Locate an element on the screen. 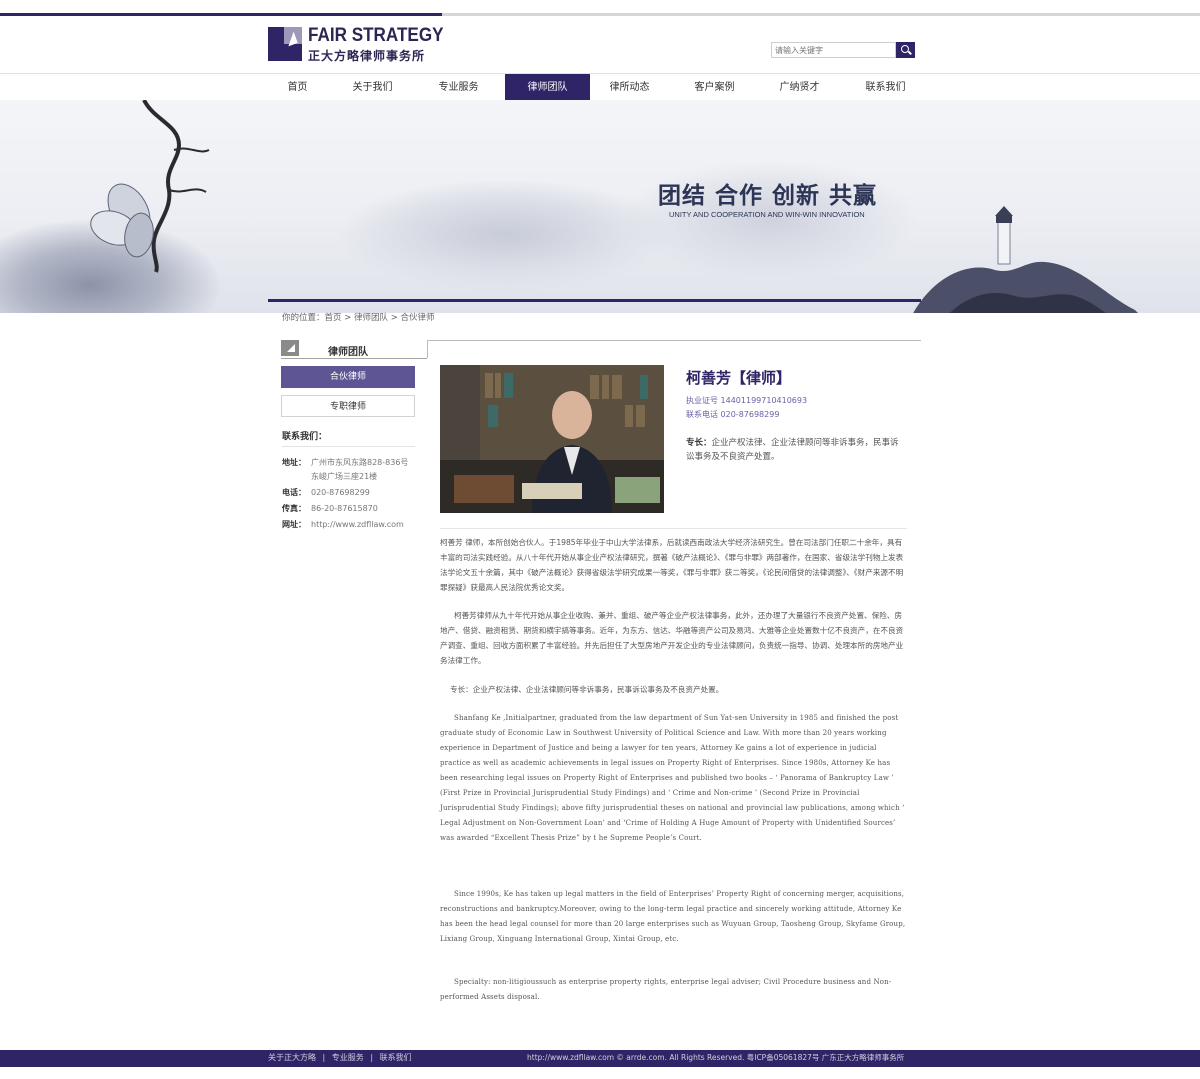 Image resolution: width=1200 pixels, height=1079 pixels. footer-link-services: 专业服务 is located at coordinates (348, 1057).